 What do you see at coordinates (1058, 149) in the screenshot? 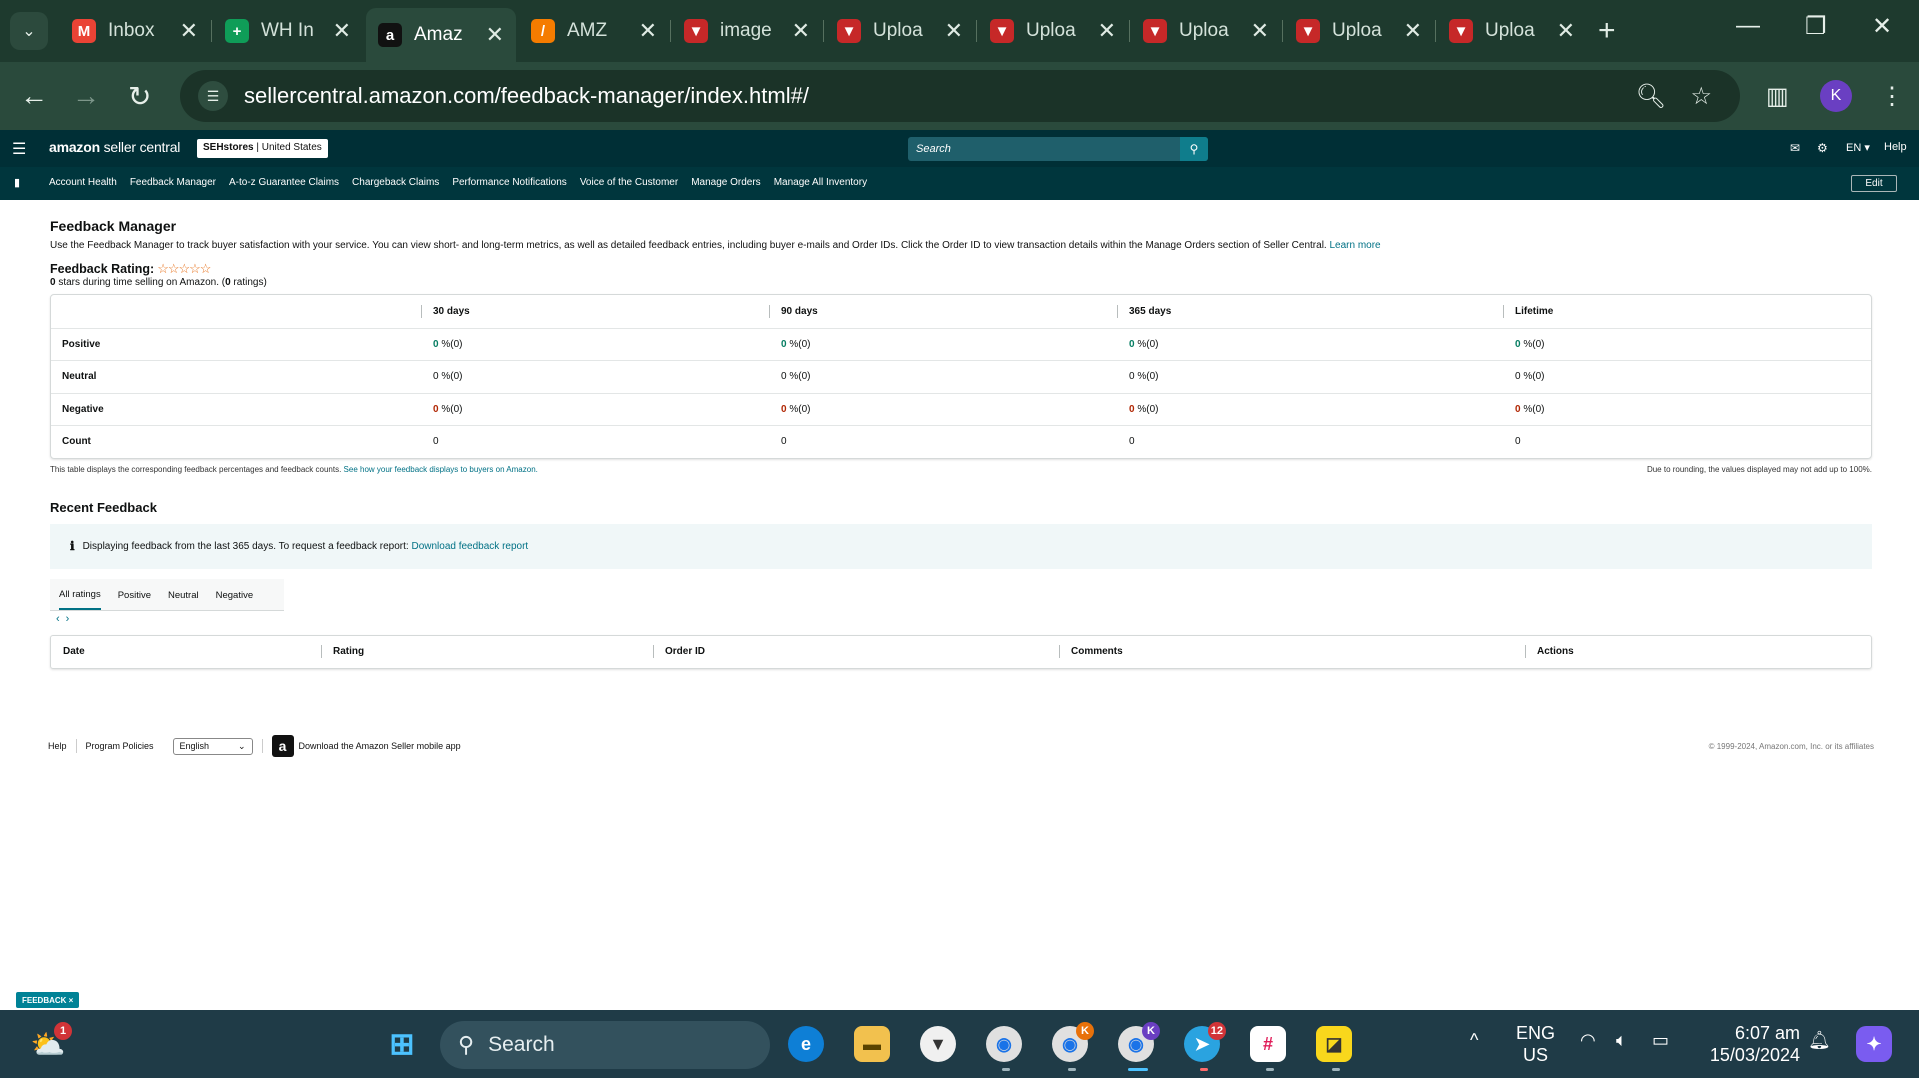
I see `search-input: Search ⚲` at bounding box center [1058, 149].